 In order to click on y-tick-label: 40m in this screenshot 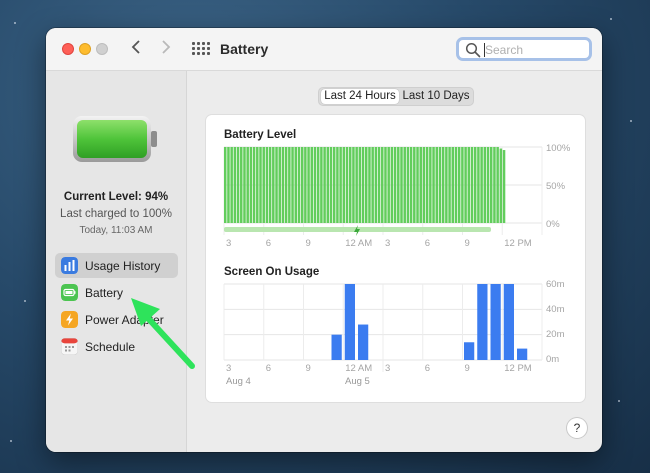, I will do `click(555, 309)`.